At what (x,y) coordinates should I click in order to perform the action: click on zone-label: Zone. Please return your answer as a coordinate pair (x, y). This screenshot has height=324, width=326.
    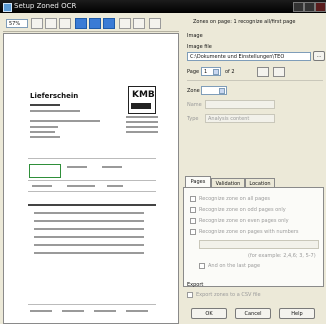
    Looking at the image, I should click on (193, 91).